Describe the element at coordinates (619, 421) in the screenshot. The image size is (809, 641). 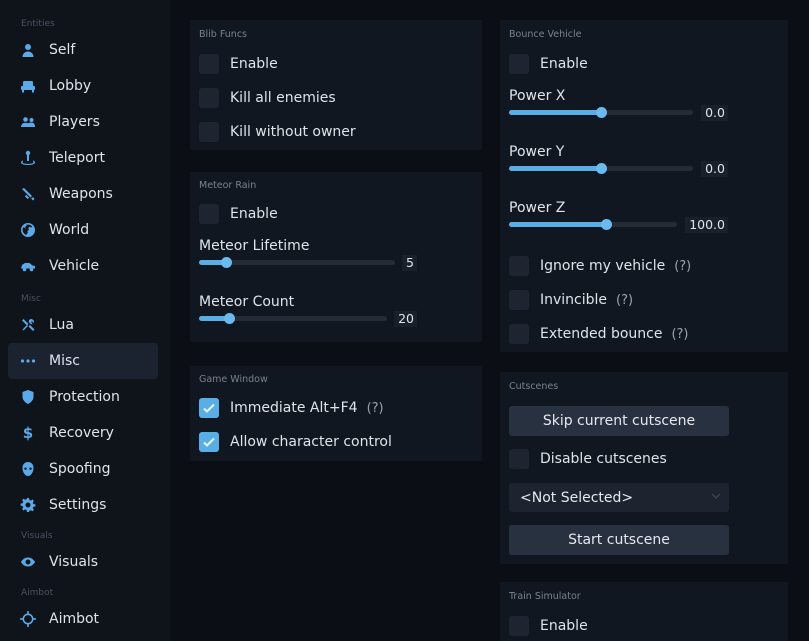
I see `skip-cutscene-button: Skip current cutscene` at that location.